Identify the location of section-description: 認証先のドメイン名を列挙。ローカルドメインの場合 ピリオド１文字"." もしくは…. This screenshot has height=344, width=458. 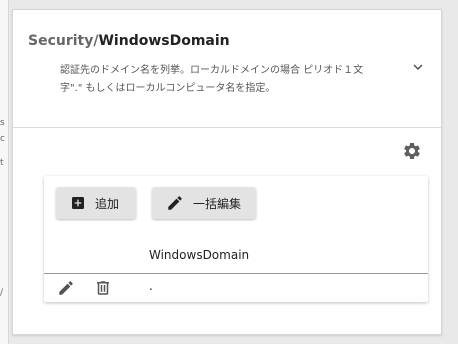
(212, 79).